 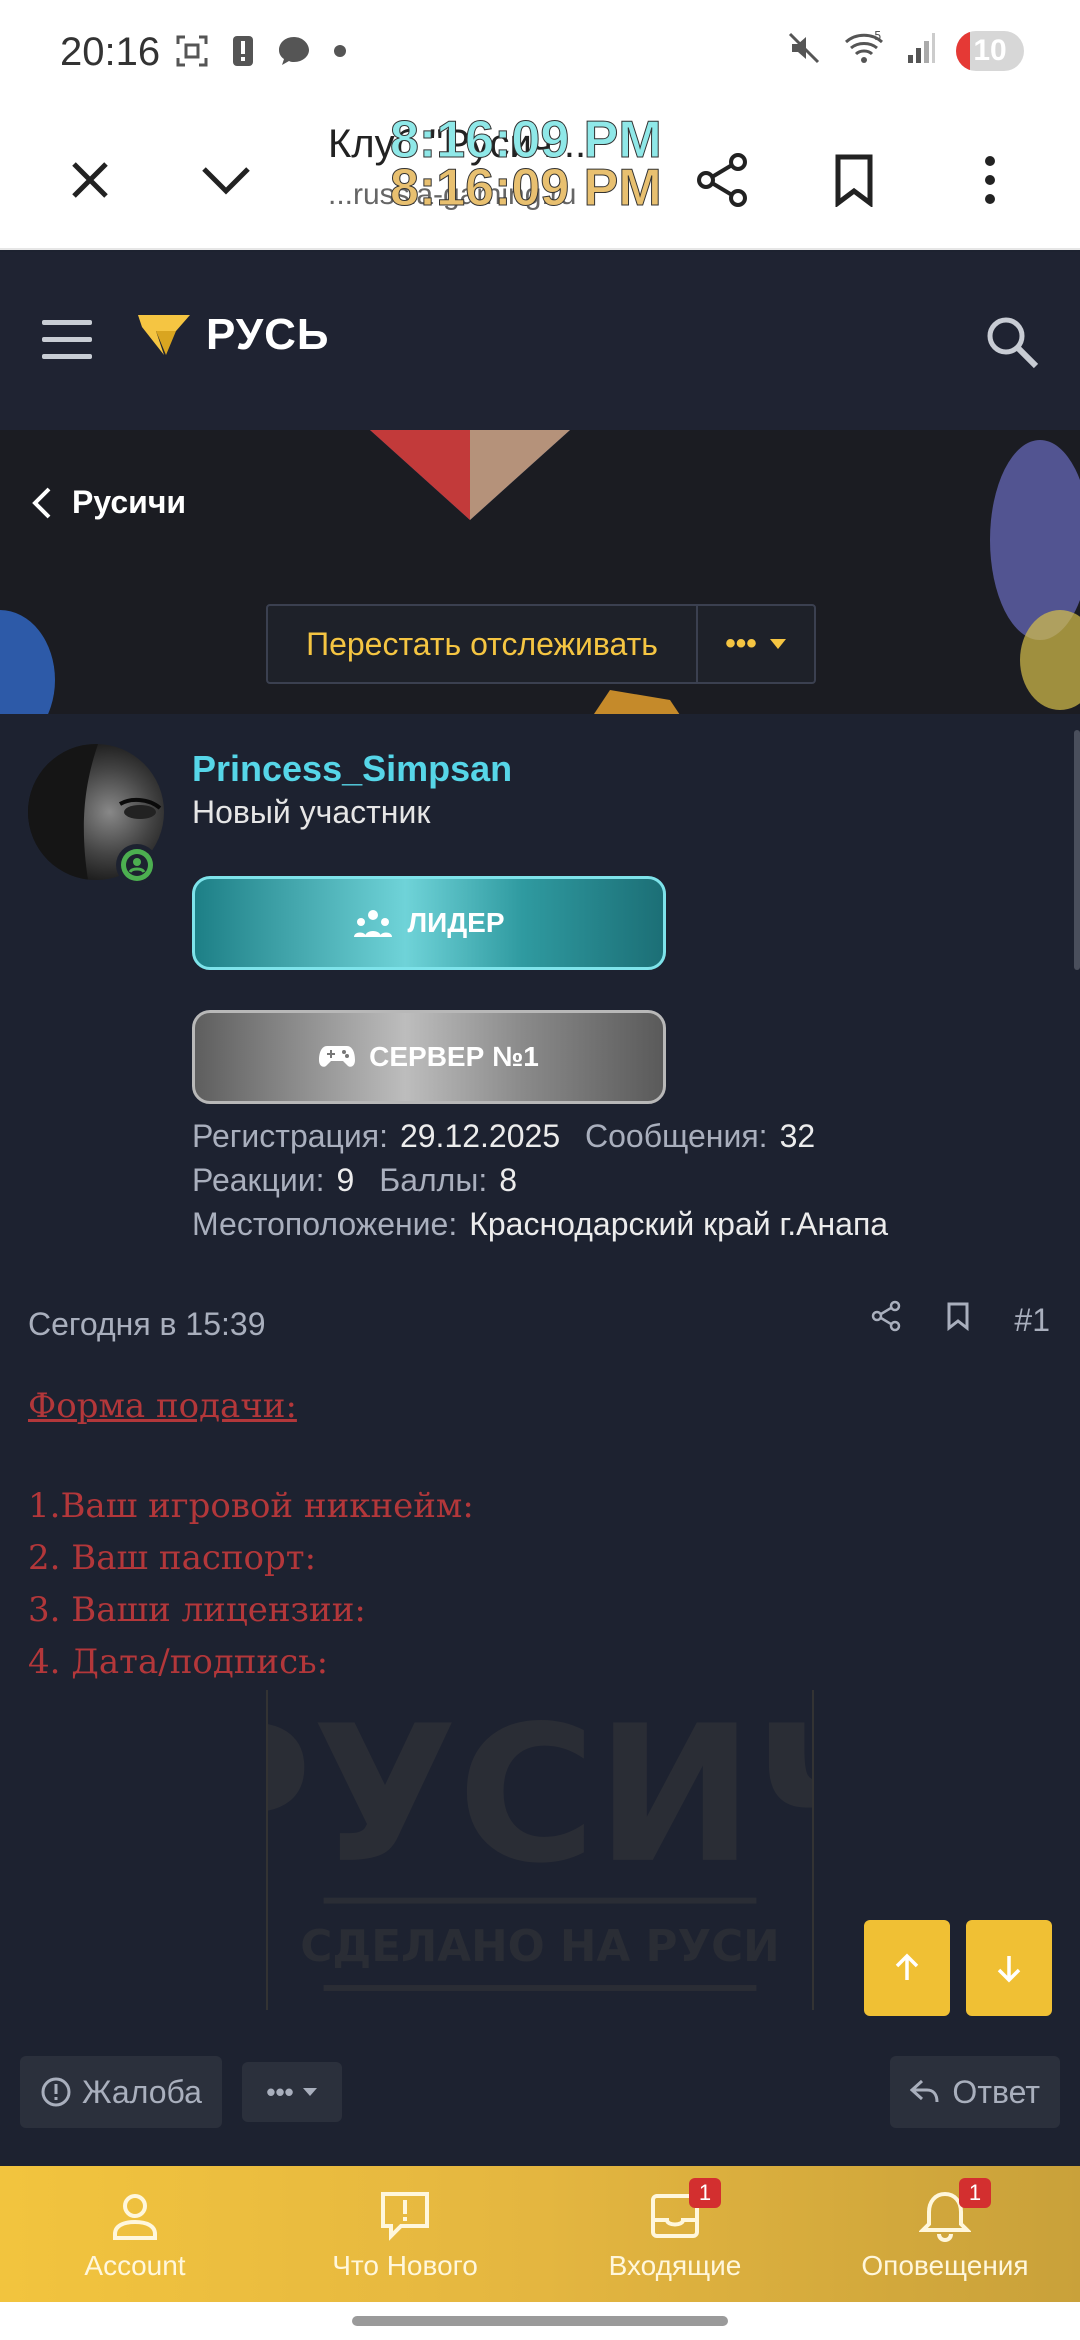 What do you see at coordinates (311, 812) in the screenshot?
I see `post-author-title: Новый участник` at bounding box center [311, 812].